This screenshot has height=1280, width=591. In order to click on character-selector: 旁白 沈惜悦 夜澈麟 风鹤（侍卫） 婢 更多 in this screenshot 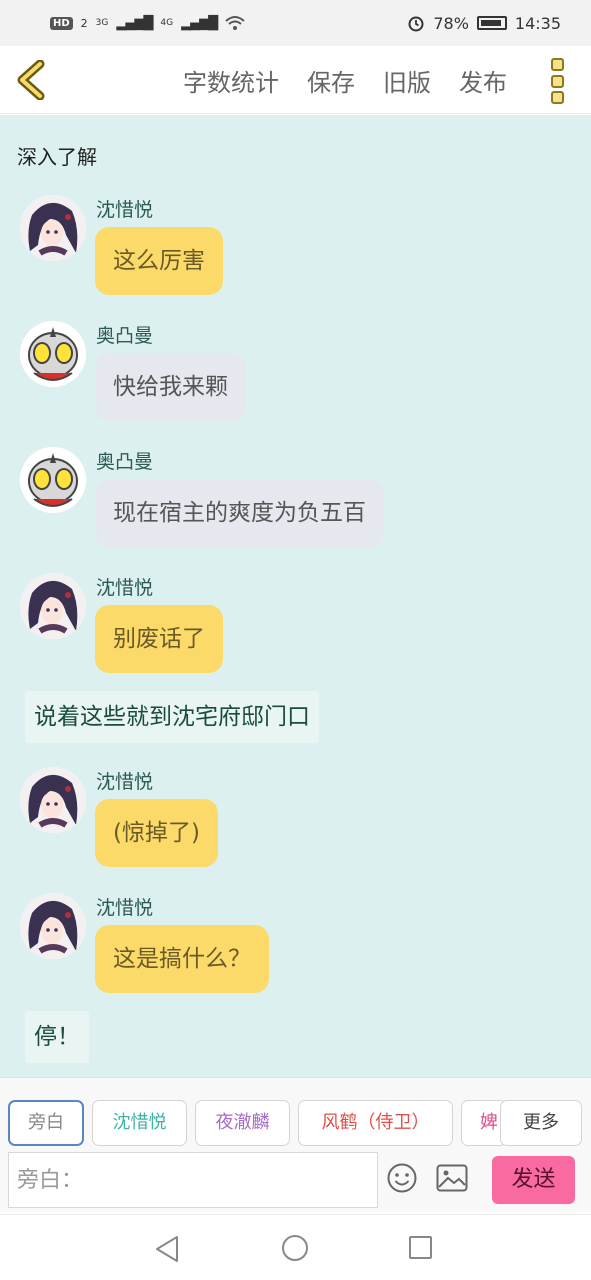, I will do `click(295, 1124)`.